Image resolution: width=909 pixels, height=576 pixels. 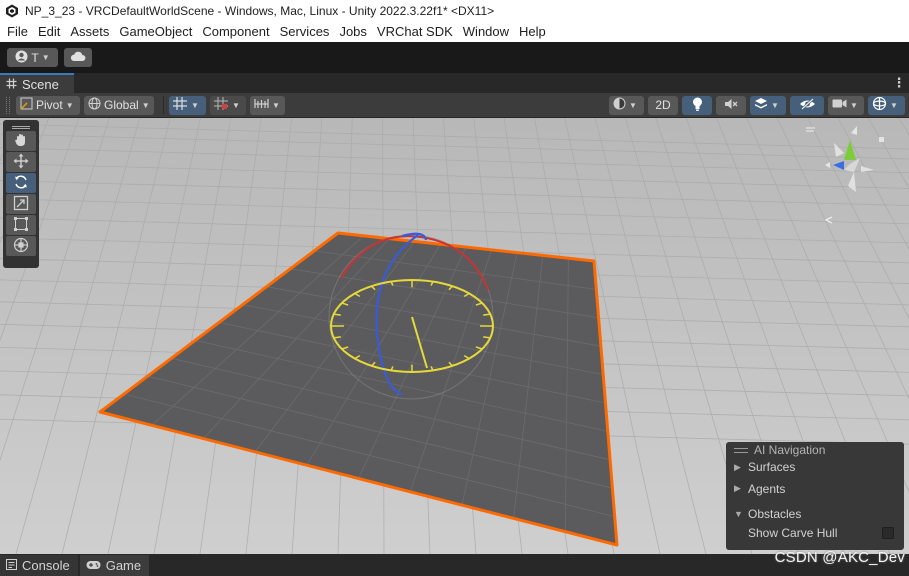 What do you see at coordinates (8, 105) in the screenshot?
I see `toolbar-grip` at bounding box center [8, 105].